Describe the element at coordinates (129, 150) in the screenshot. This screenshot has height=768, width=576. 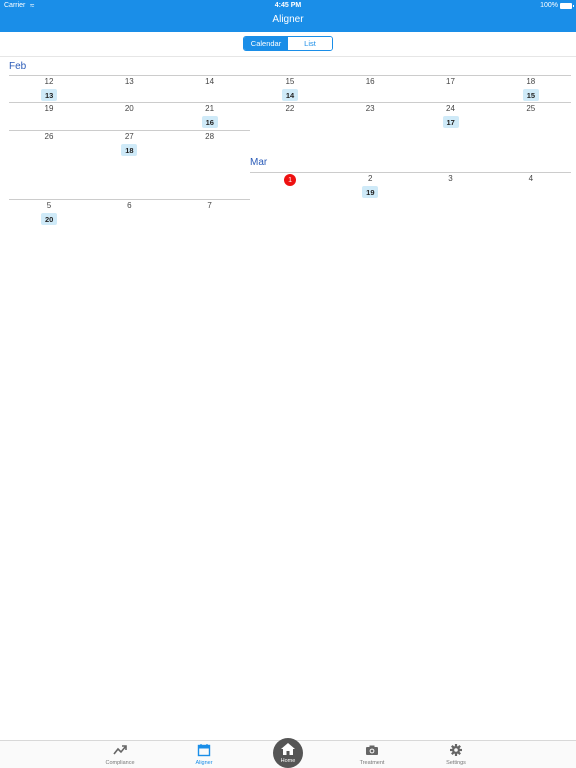
I see `aligner-number-badge: 18` at that location.